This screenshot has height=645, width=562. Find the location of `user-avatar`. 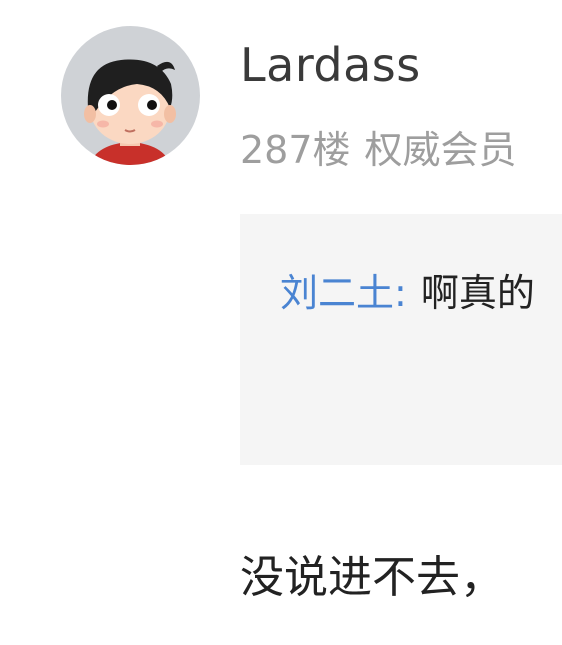

user-avatar is located at coordinates (130, 95).